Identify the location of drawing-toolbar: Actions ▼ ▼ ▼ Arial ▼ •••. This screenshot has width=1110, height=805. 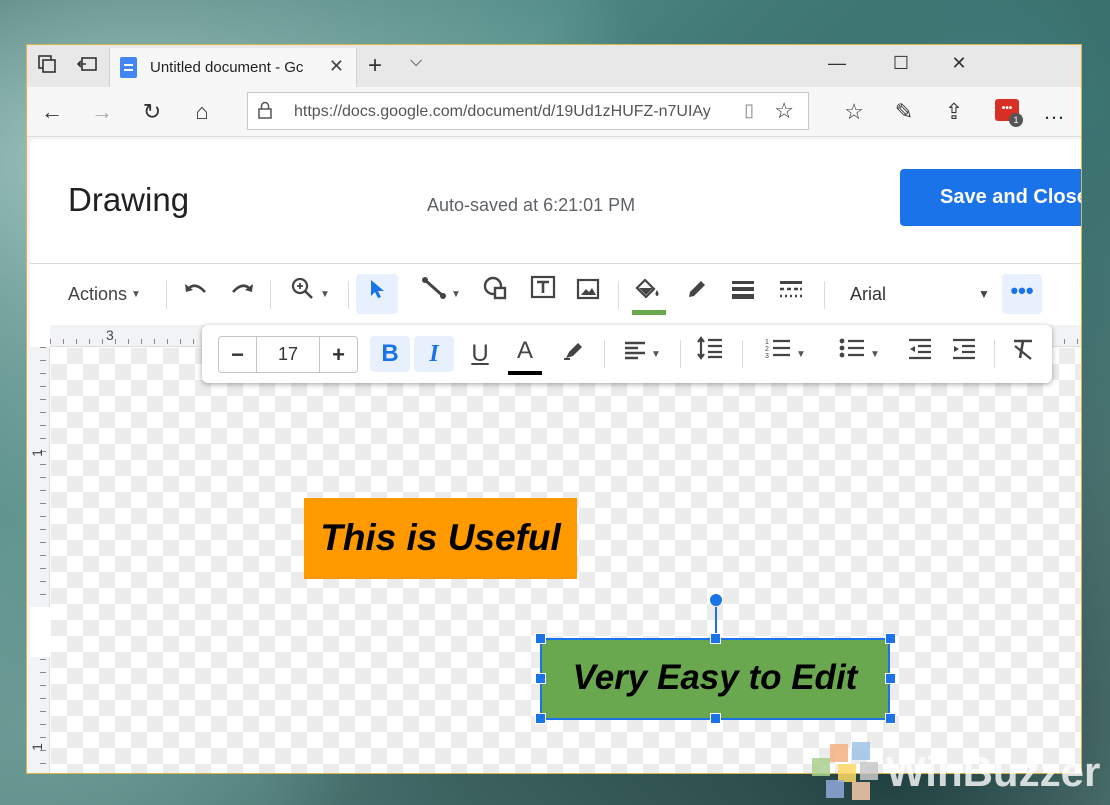
(555, 294).